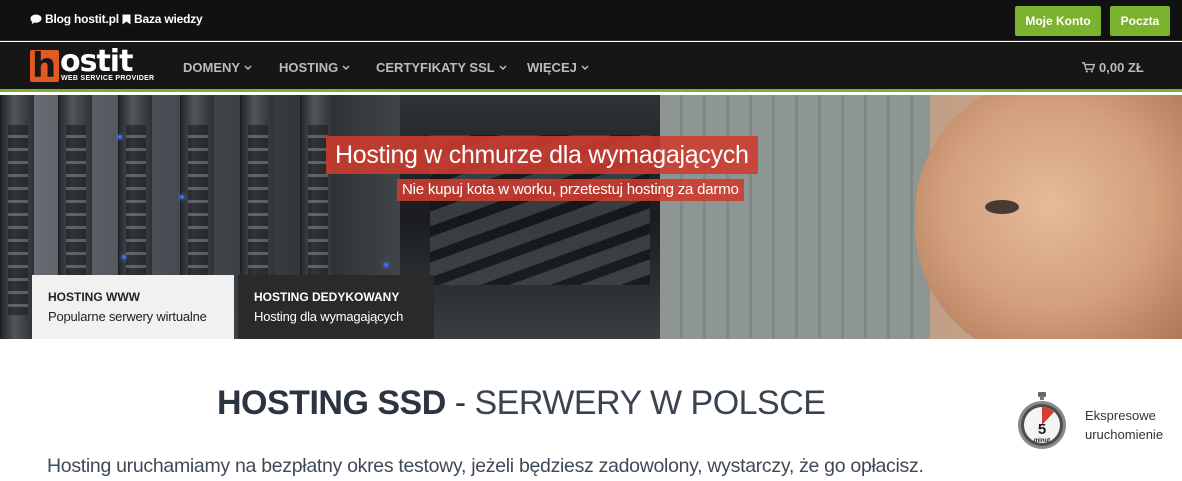  Describe the element at coordinates (126, 19) in the screenshot. I see `bookmark-icon` at that location.